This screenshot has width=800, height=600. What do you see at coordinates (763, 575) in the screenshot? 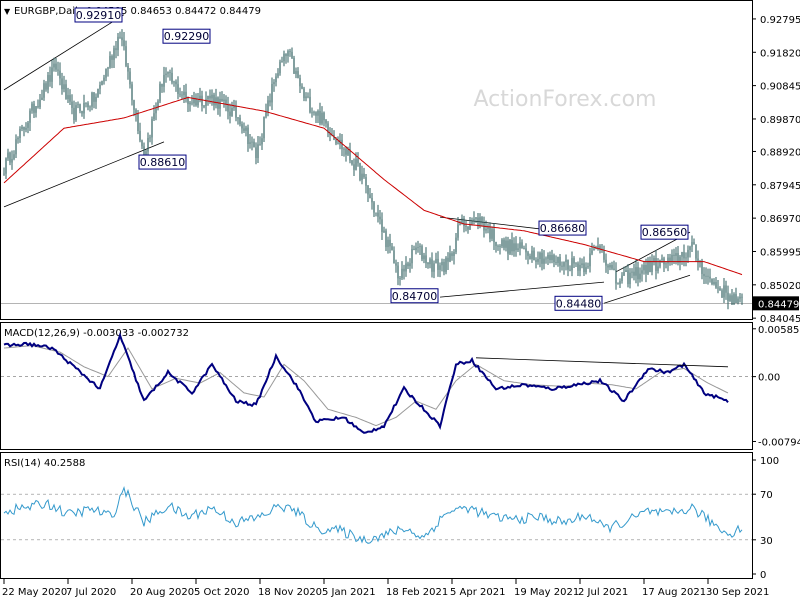
I see `rsi-tick-label: 0` at bounding box center [763, 575].